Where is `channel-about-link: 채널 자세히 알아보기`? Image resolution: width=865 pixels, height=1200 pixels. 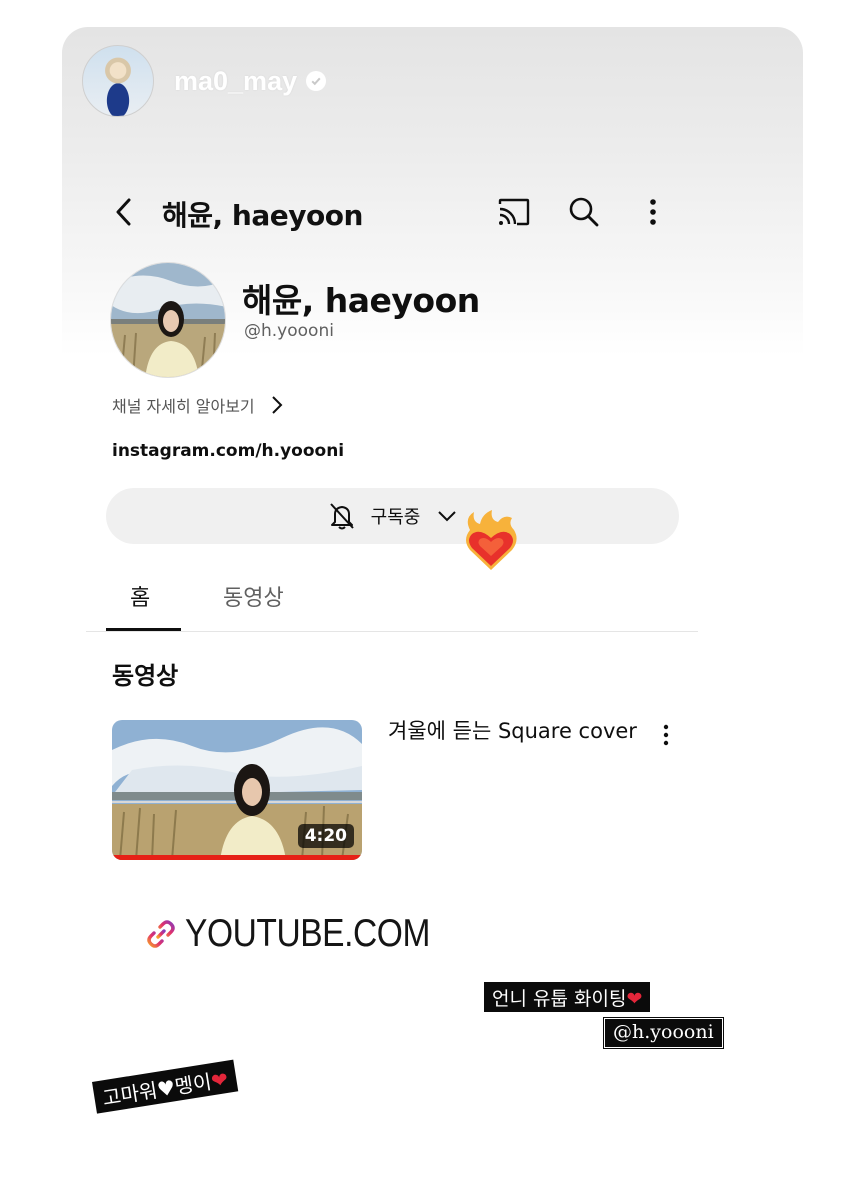 channel-about-link: 채널 자세히 알아보기 is located at coordinates (199, 405).